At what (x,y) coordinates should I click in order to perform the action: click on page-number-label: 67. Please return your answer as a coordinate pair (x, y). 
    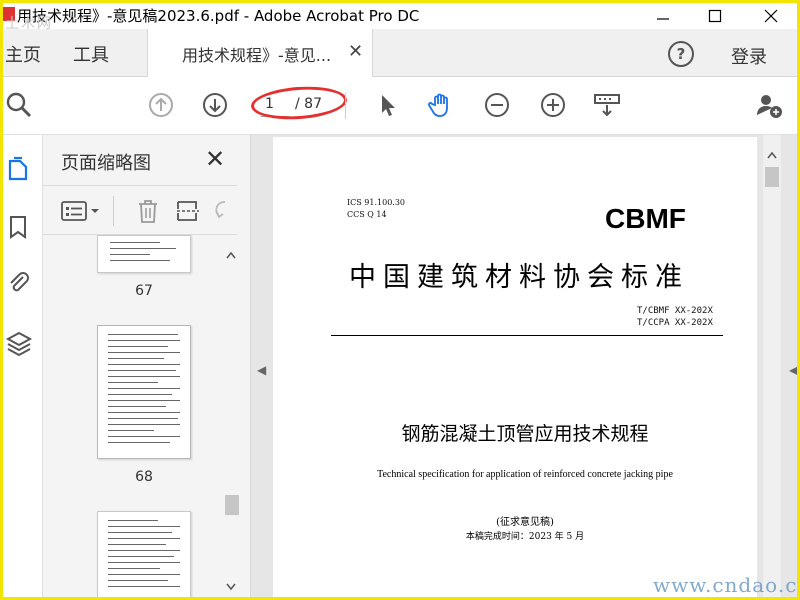
    Looking at the image, I should click on (144, 291).